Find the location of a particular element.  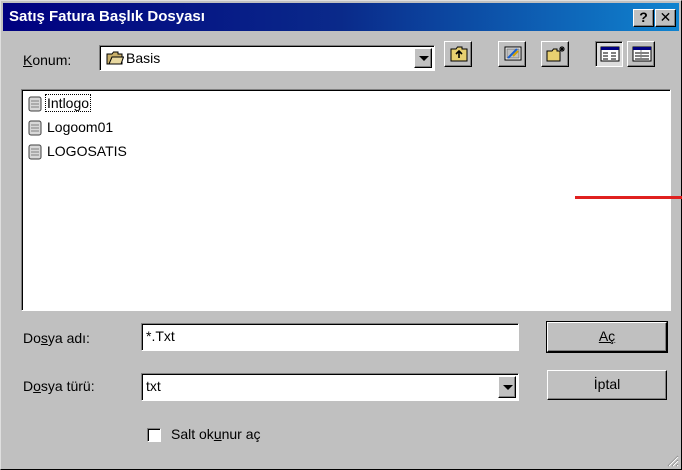

desktop-button is located at coordinates (512, 54).